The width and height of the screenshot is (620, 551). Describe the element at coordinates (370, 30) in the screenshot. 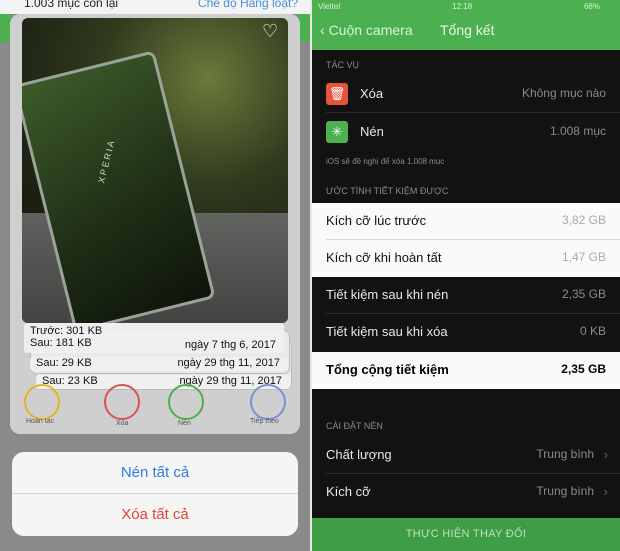

I see `back-label: Cuộn camera` at that location.